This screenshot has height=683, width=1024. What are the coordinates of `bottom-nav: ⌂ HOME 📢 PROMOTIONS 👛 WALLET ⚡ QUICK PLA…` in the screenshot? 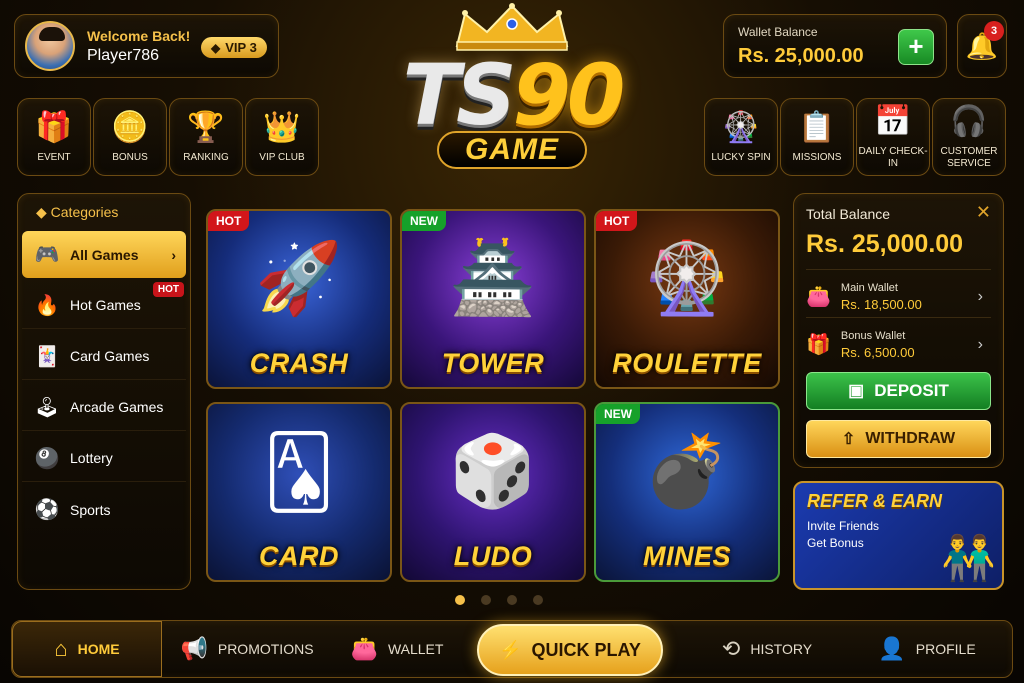 It's located at (512, 649).